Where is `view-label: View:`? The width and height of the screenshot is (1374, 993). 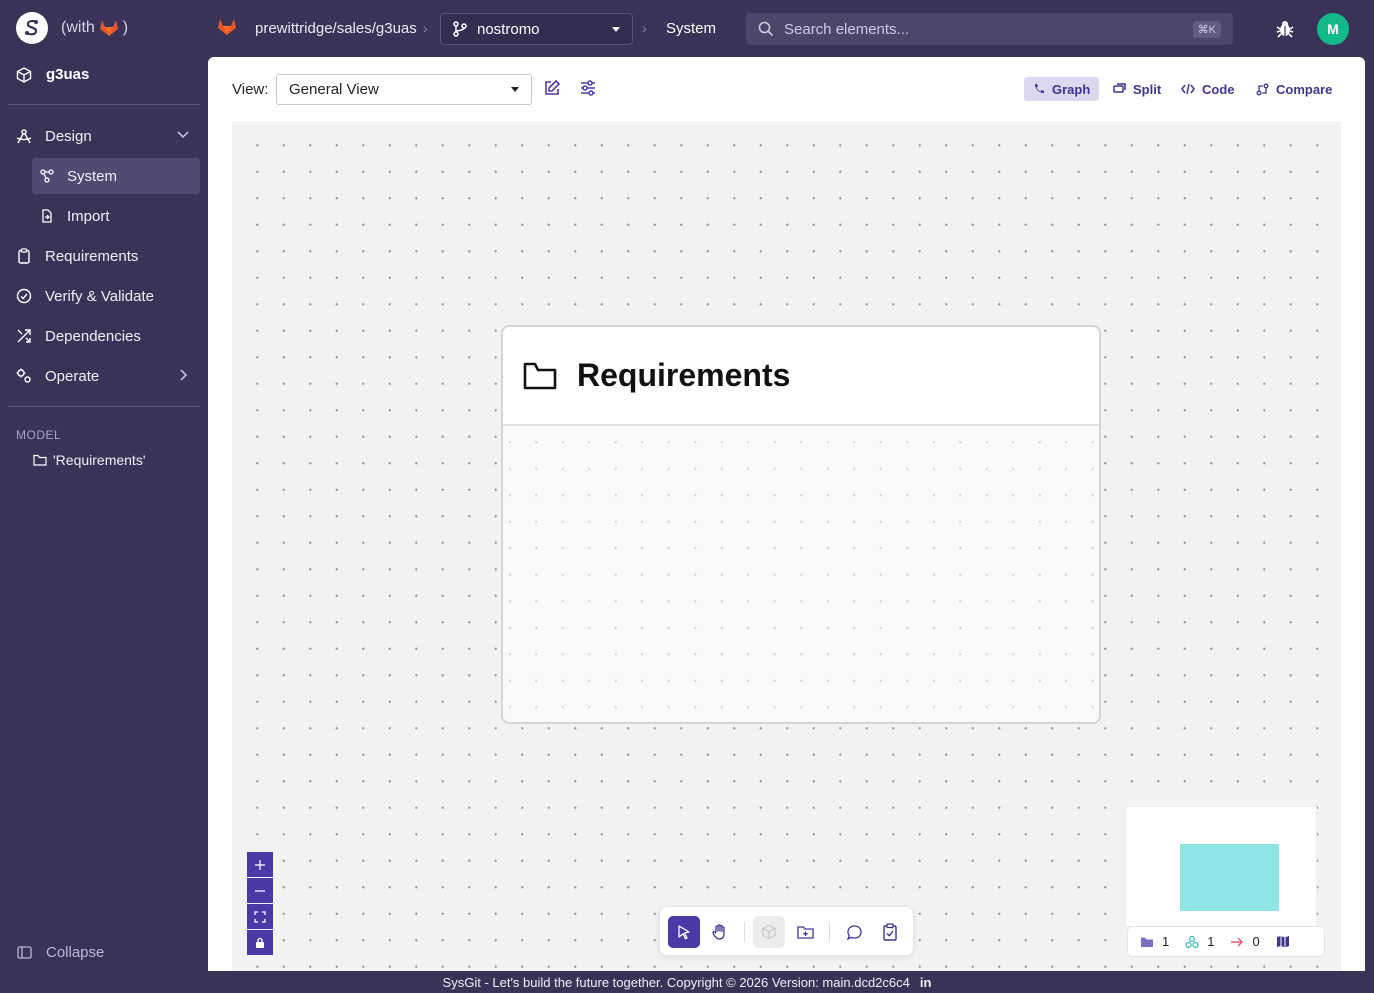
view-label: View: is located at coordinates (250, 89).